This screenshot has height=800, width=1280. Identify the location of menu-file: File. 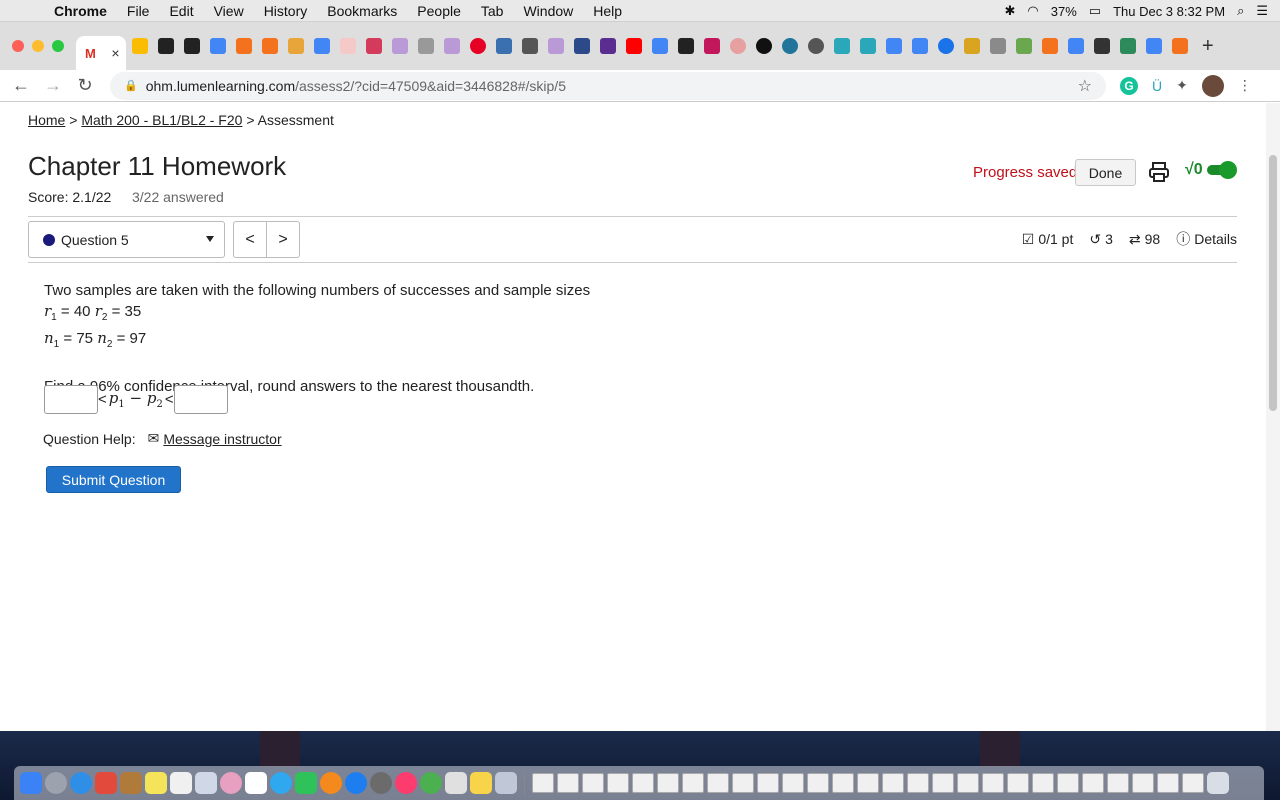
(138, 11).